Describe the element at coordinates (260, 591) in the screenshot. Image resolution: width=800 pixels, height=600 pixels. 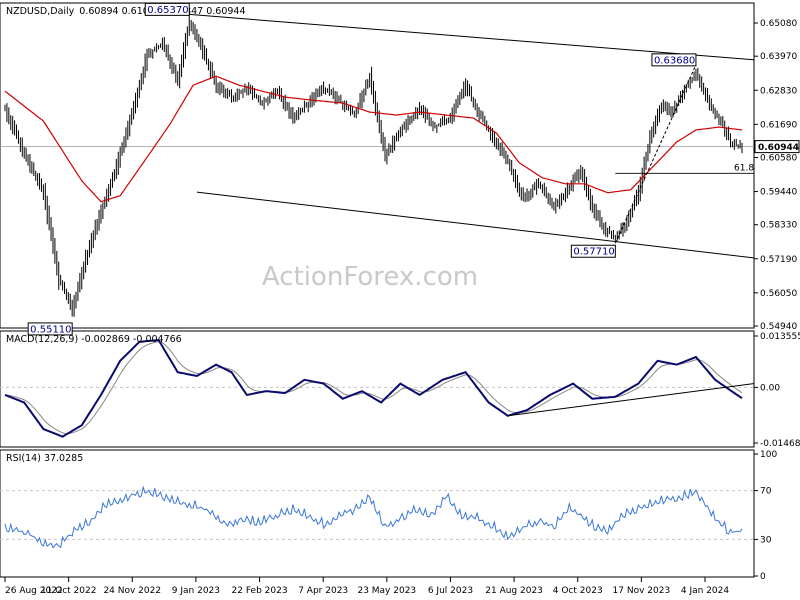
I see `x-tick-label: 22 Feb 2023` at that location.